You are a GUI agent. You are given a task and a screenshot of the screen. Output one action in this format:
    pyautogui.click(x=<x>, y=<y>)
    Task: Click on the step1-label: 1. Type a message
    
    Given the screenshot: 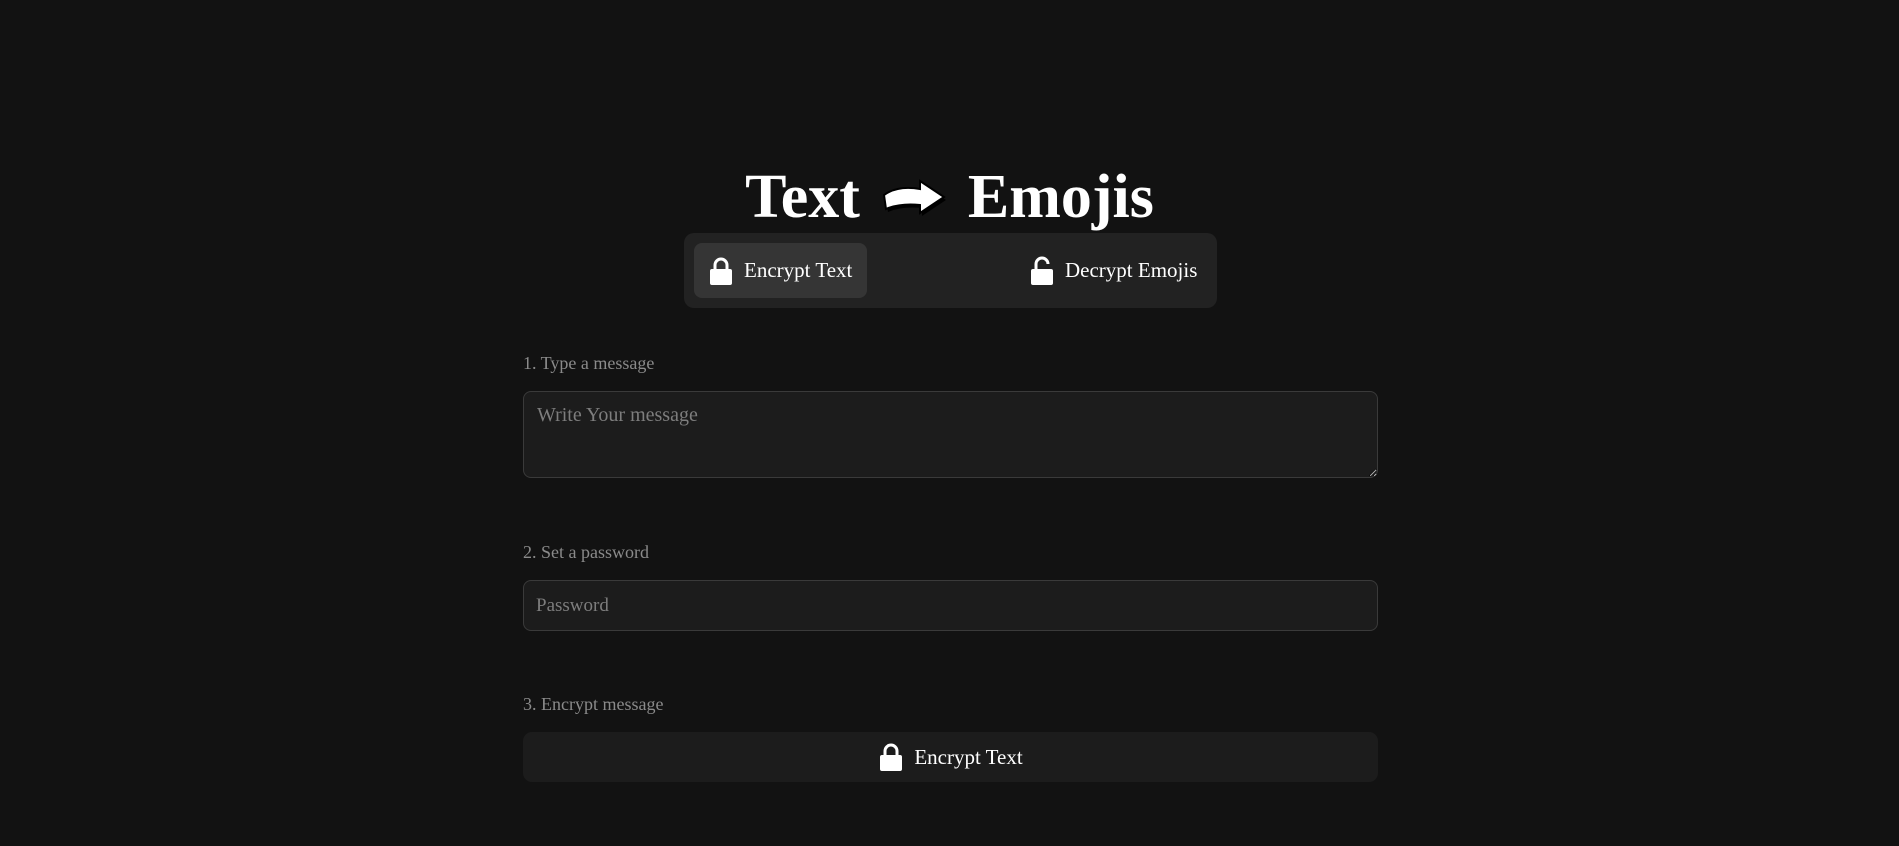 What is the action you would take?
    pyautogui.click(x=589, y=363)
    